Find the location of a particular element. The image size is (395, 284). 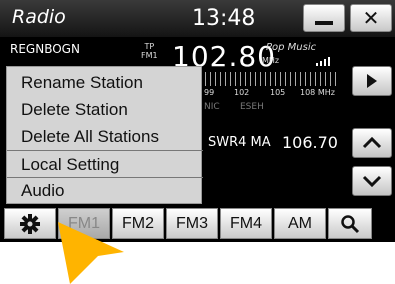

band-indicator: FM1 is located at coordinates (149, 55).